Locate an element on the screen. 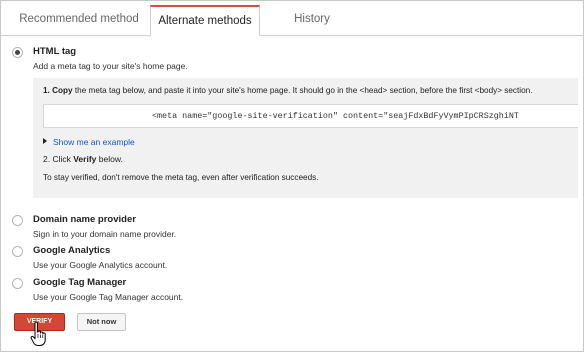 This screenshot has width=584, height=352. tab-history: History is located at coordinates (312, 20).